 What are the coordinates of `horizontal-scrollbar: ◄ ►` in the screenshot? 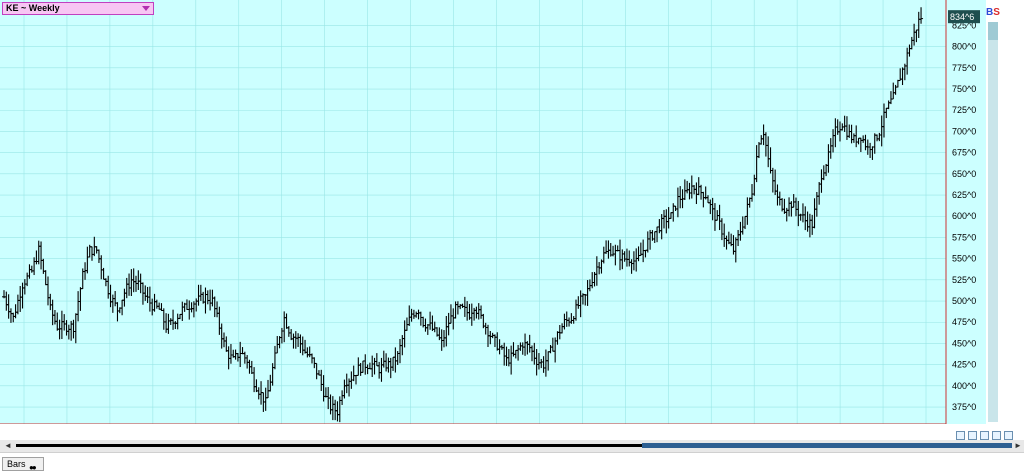 It's located at (512, 446).